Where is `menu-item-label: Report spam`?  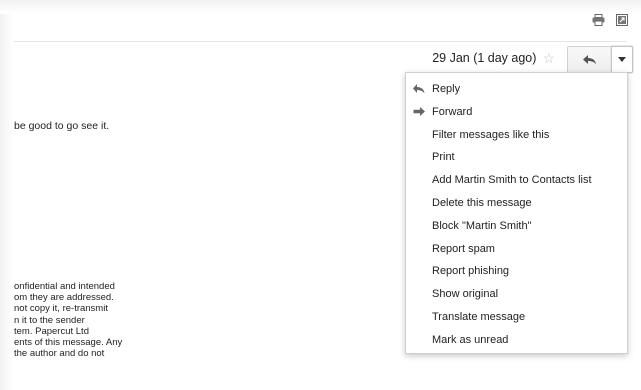 menu-item-label: Report spam is located at coordinates (463, 248).